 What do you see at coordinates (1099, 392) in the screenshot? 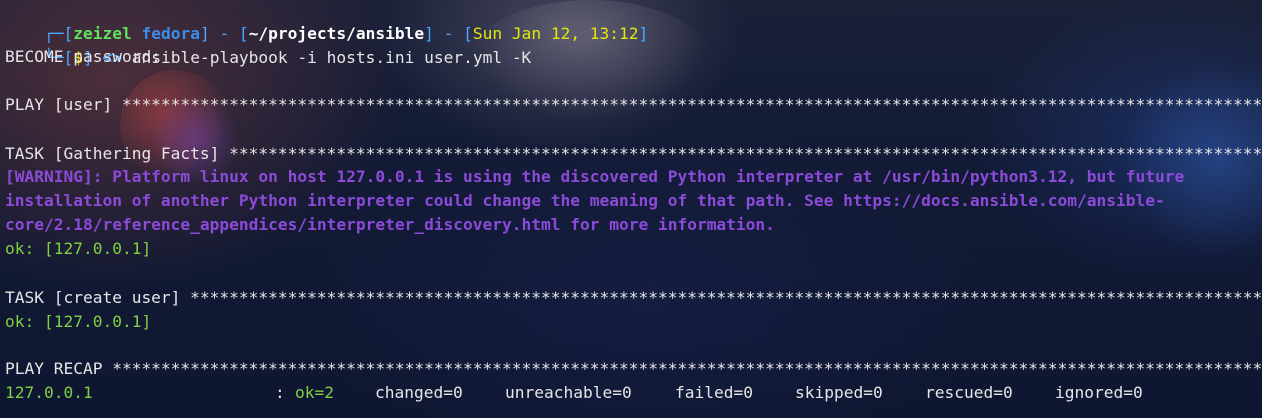
I see `recap-ignored: ignored=0` at bounding box center [1099, 392].